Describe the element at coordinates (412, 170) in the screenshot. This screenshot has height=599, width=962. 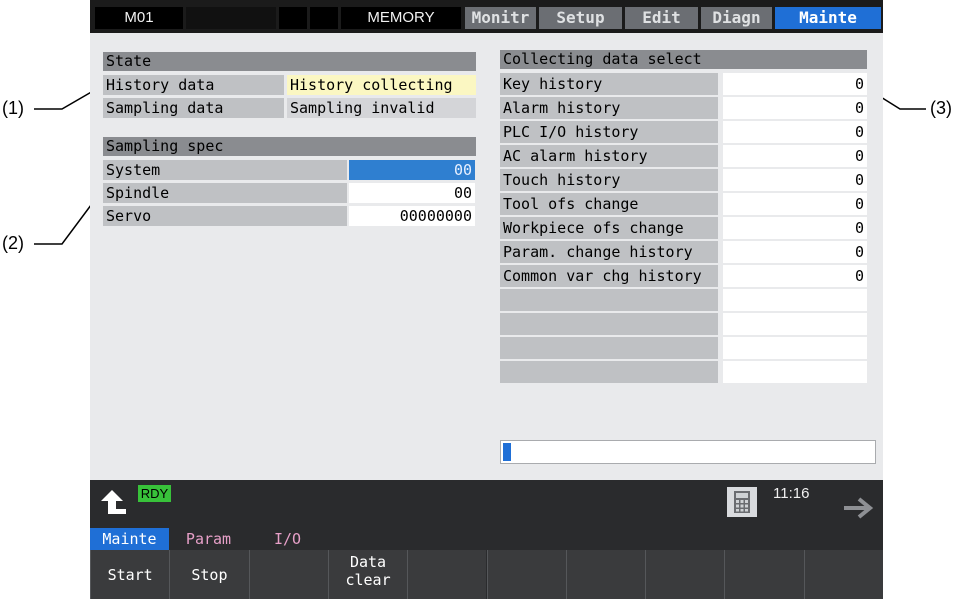
I see `system-field: 00` at that location.